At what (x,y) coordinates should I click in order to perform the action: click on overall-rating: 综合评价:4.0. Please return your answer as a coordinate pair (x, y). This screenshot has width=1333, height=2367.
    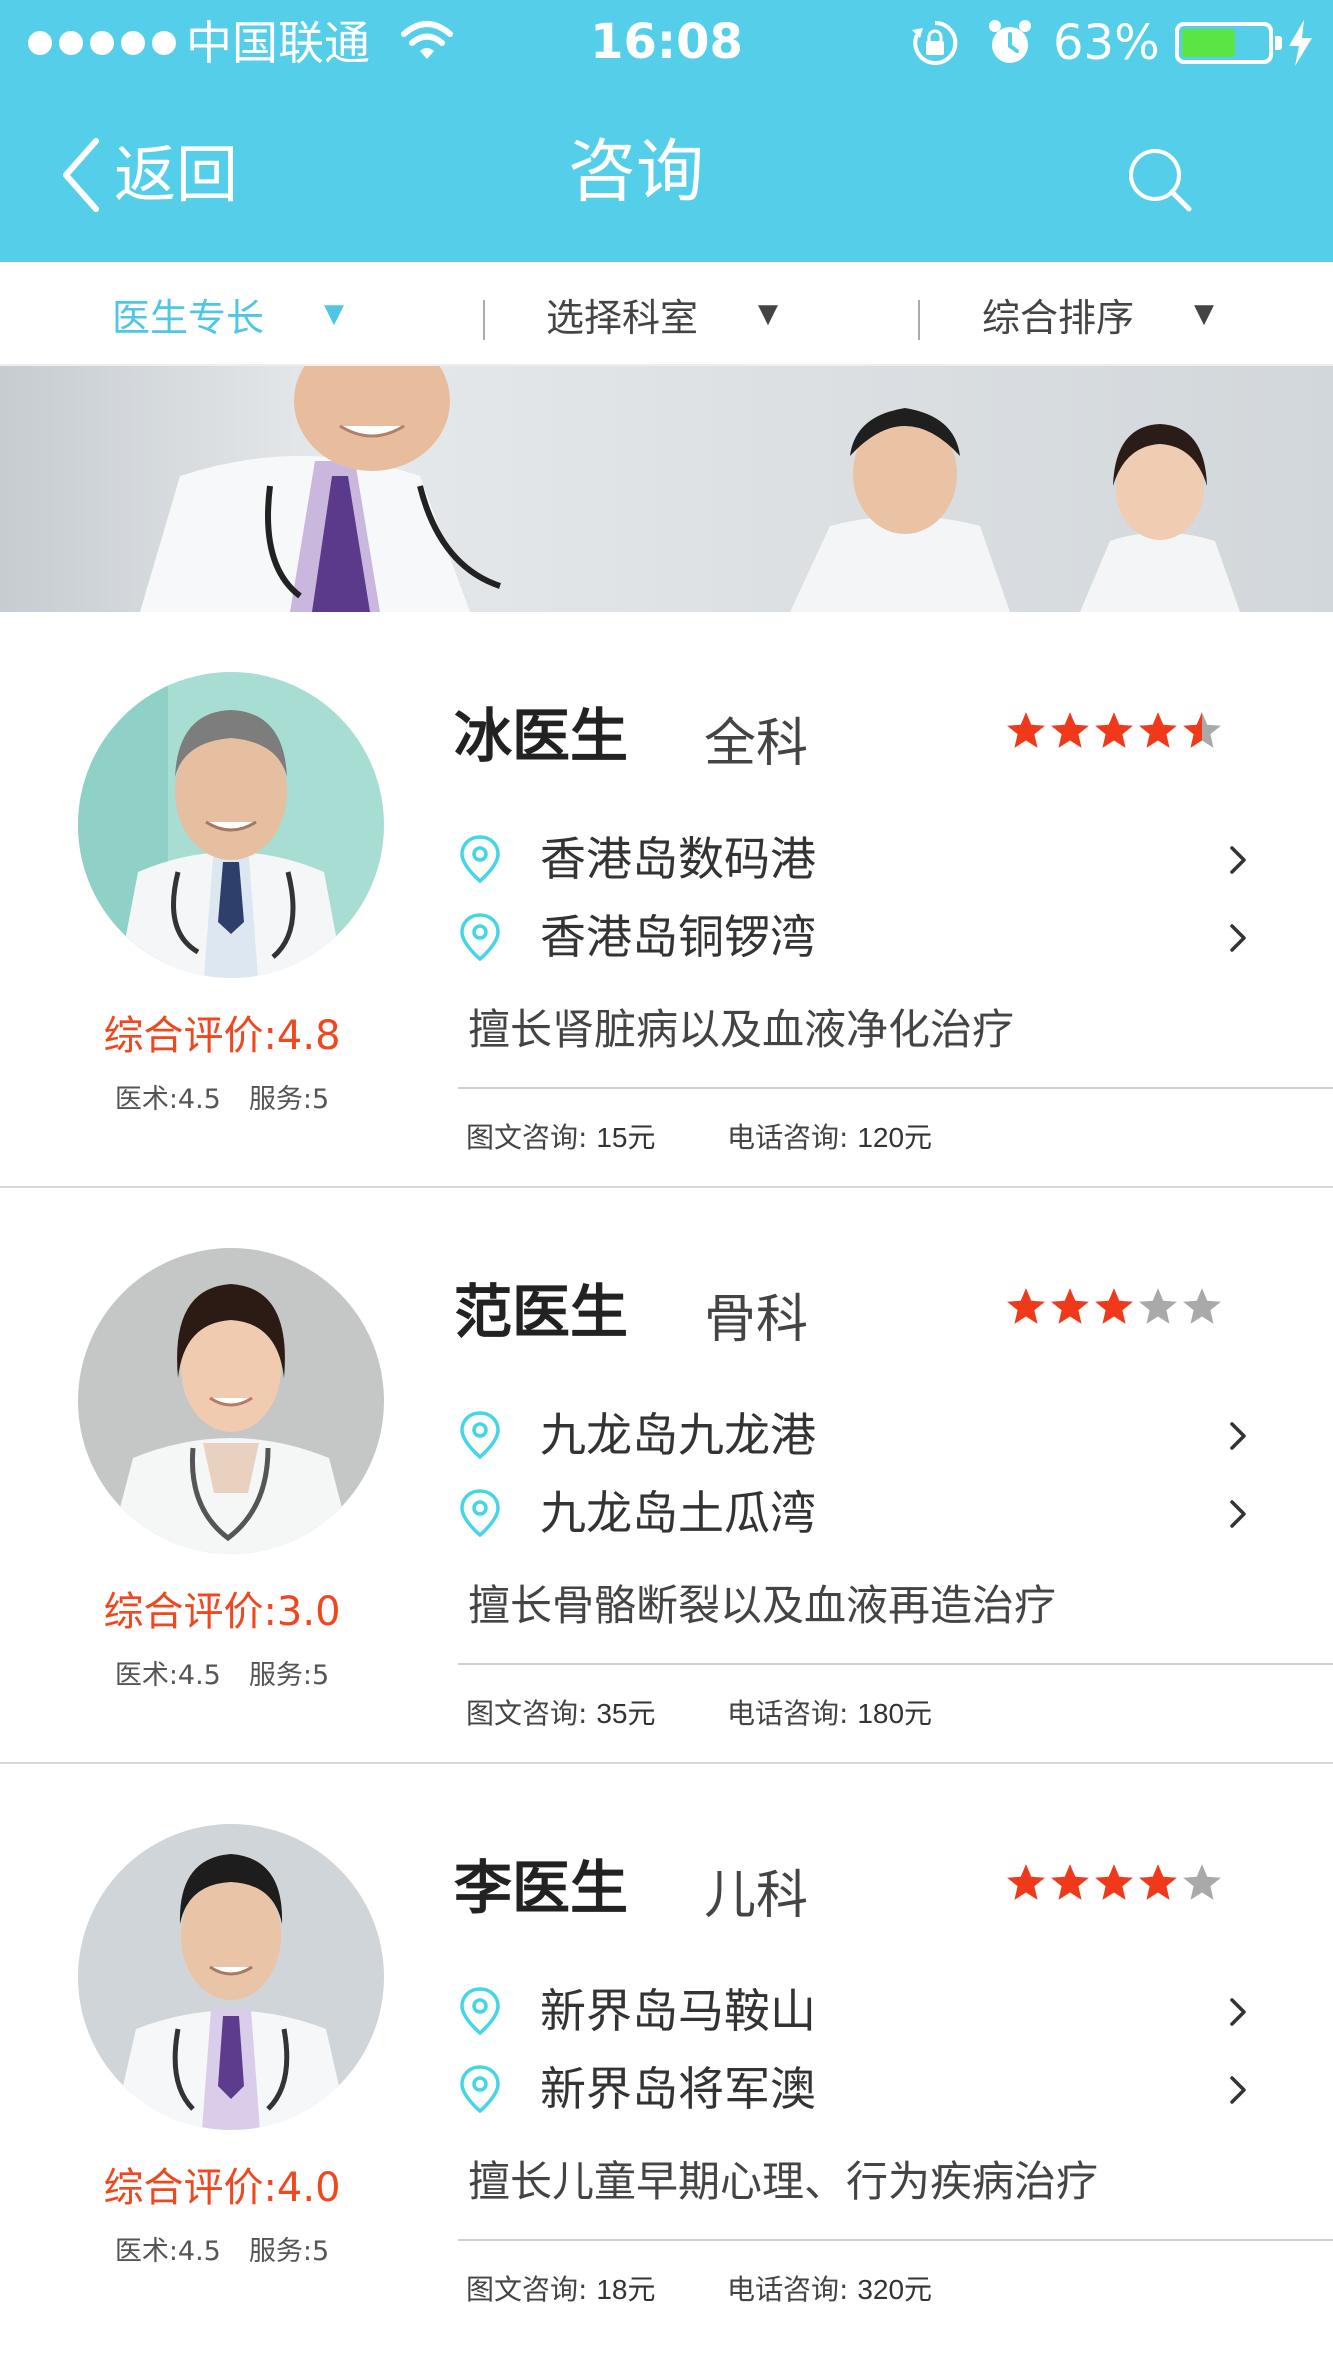
    Looking at the image, I should click on (222, 2188).